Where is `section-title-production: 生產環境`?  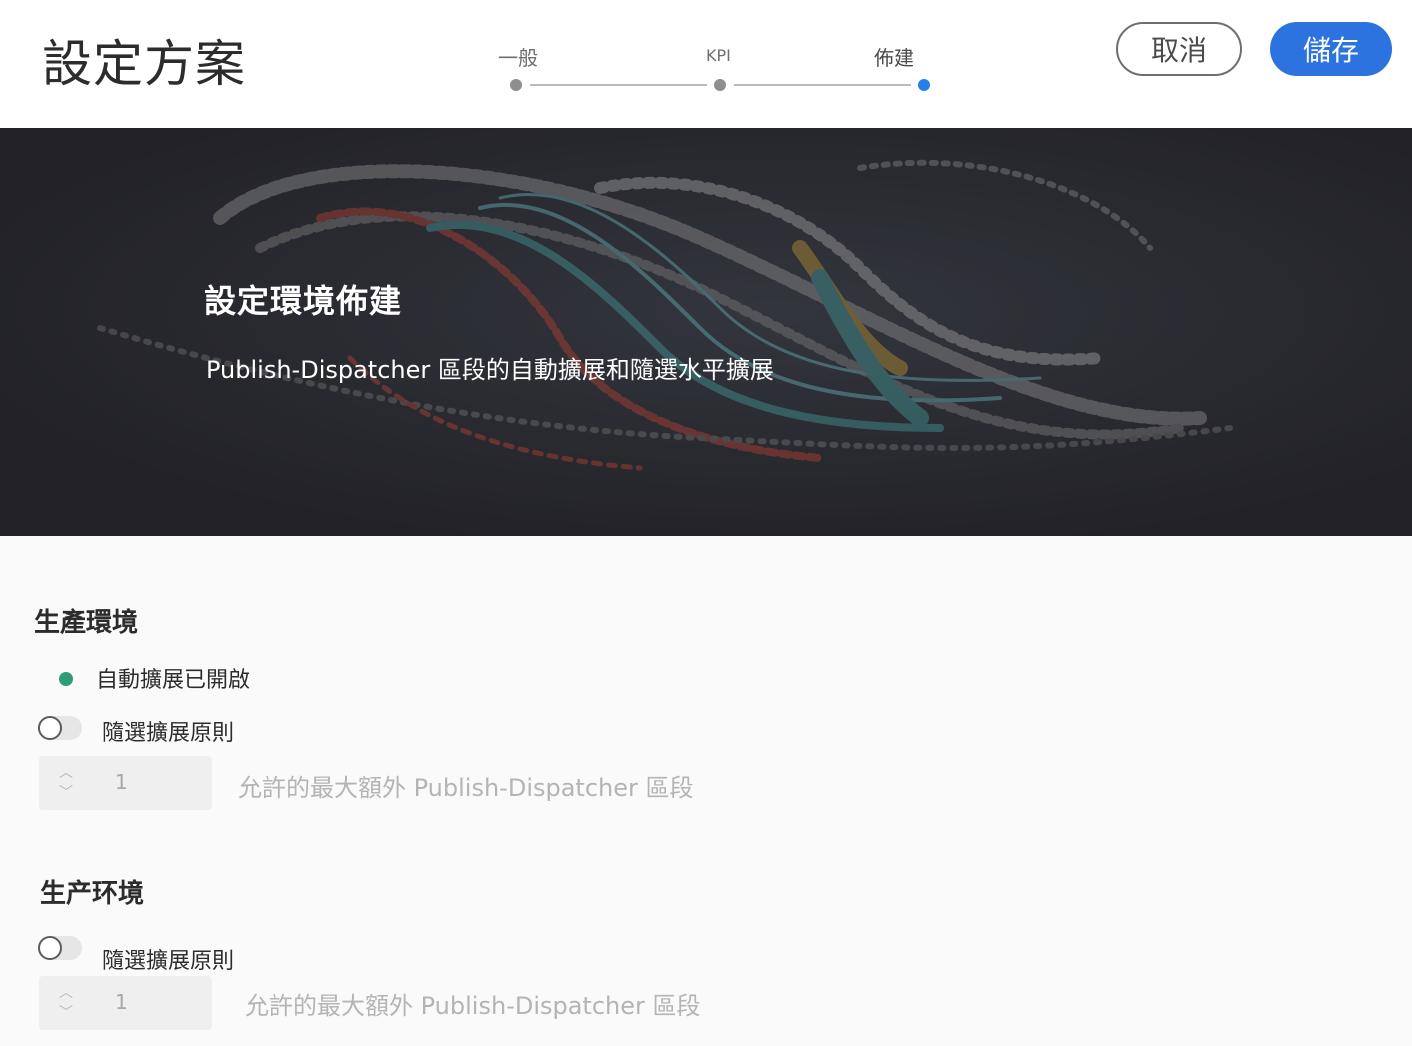
section-title-production: 生產環境 is located at coordinates (86, 623).